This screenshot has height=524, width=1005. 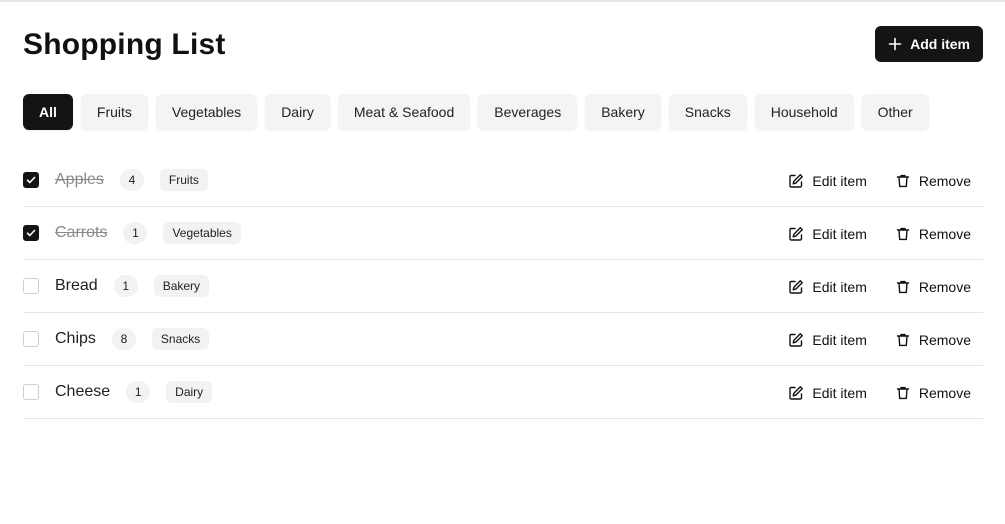 I want to click on category-tag: Vegetables, so click(x=202, y=233).